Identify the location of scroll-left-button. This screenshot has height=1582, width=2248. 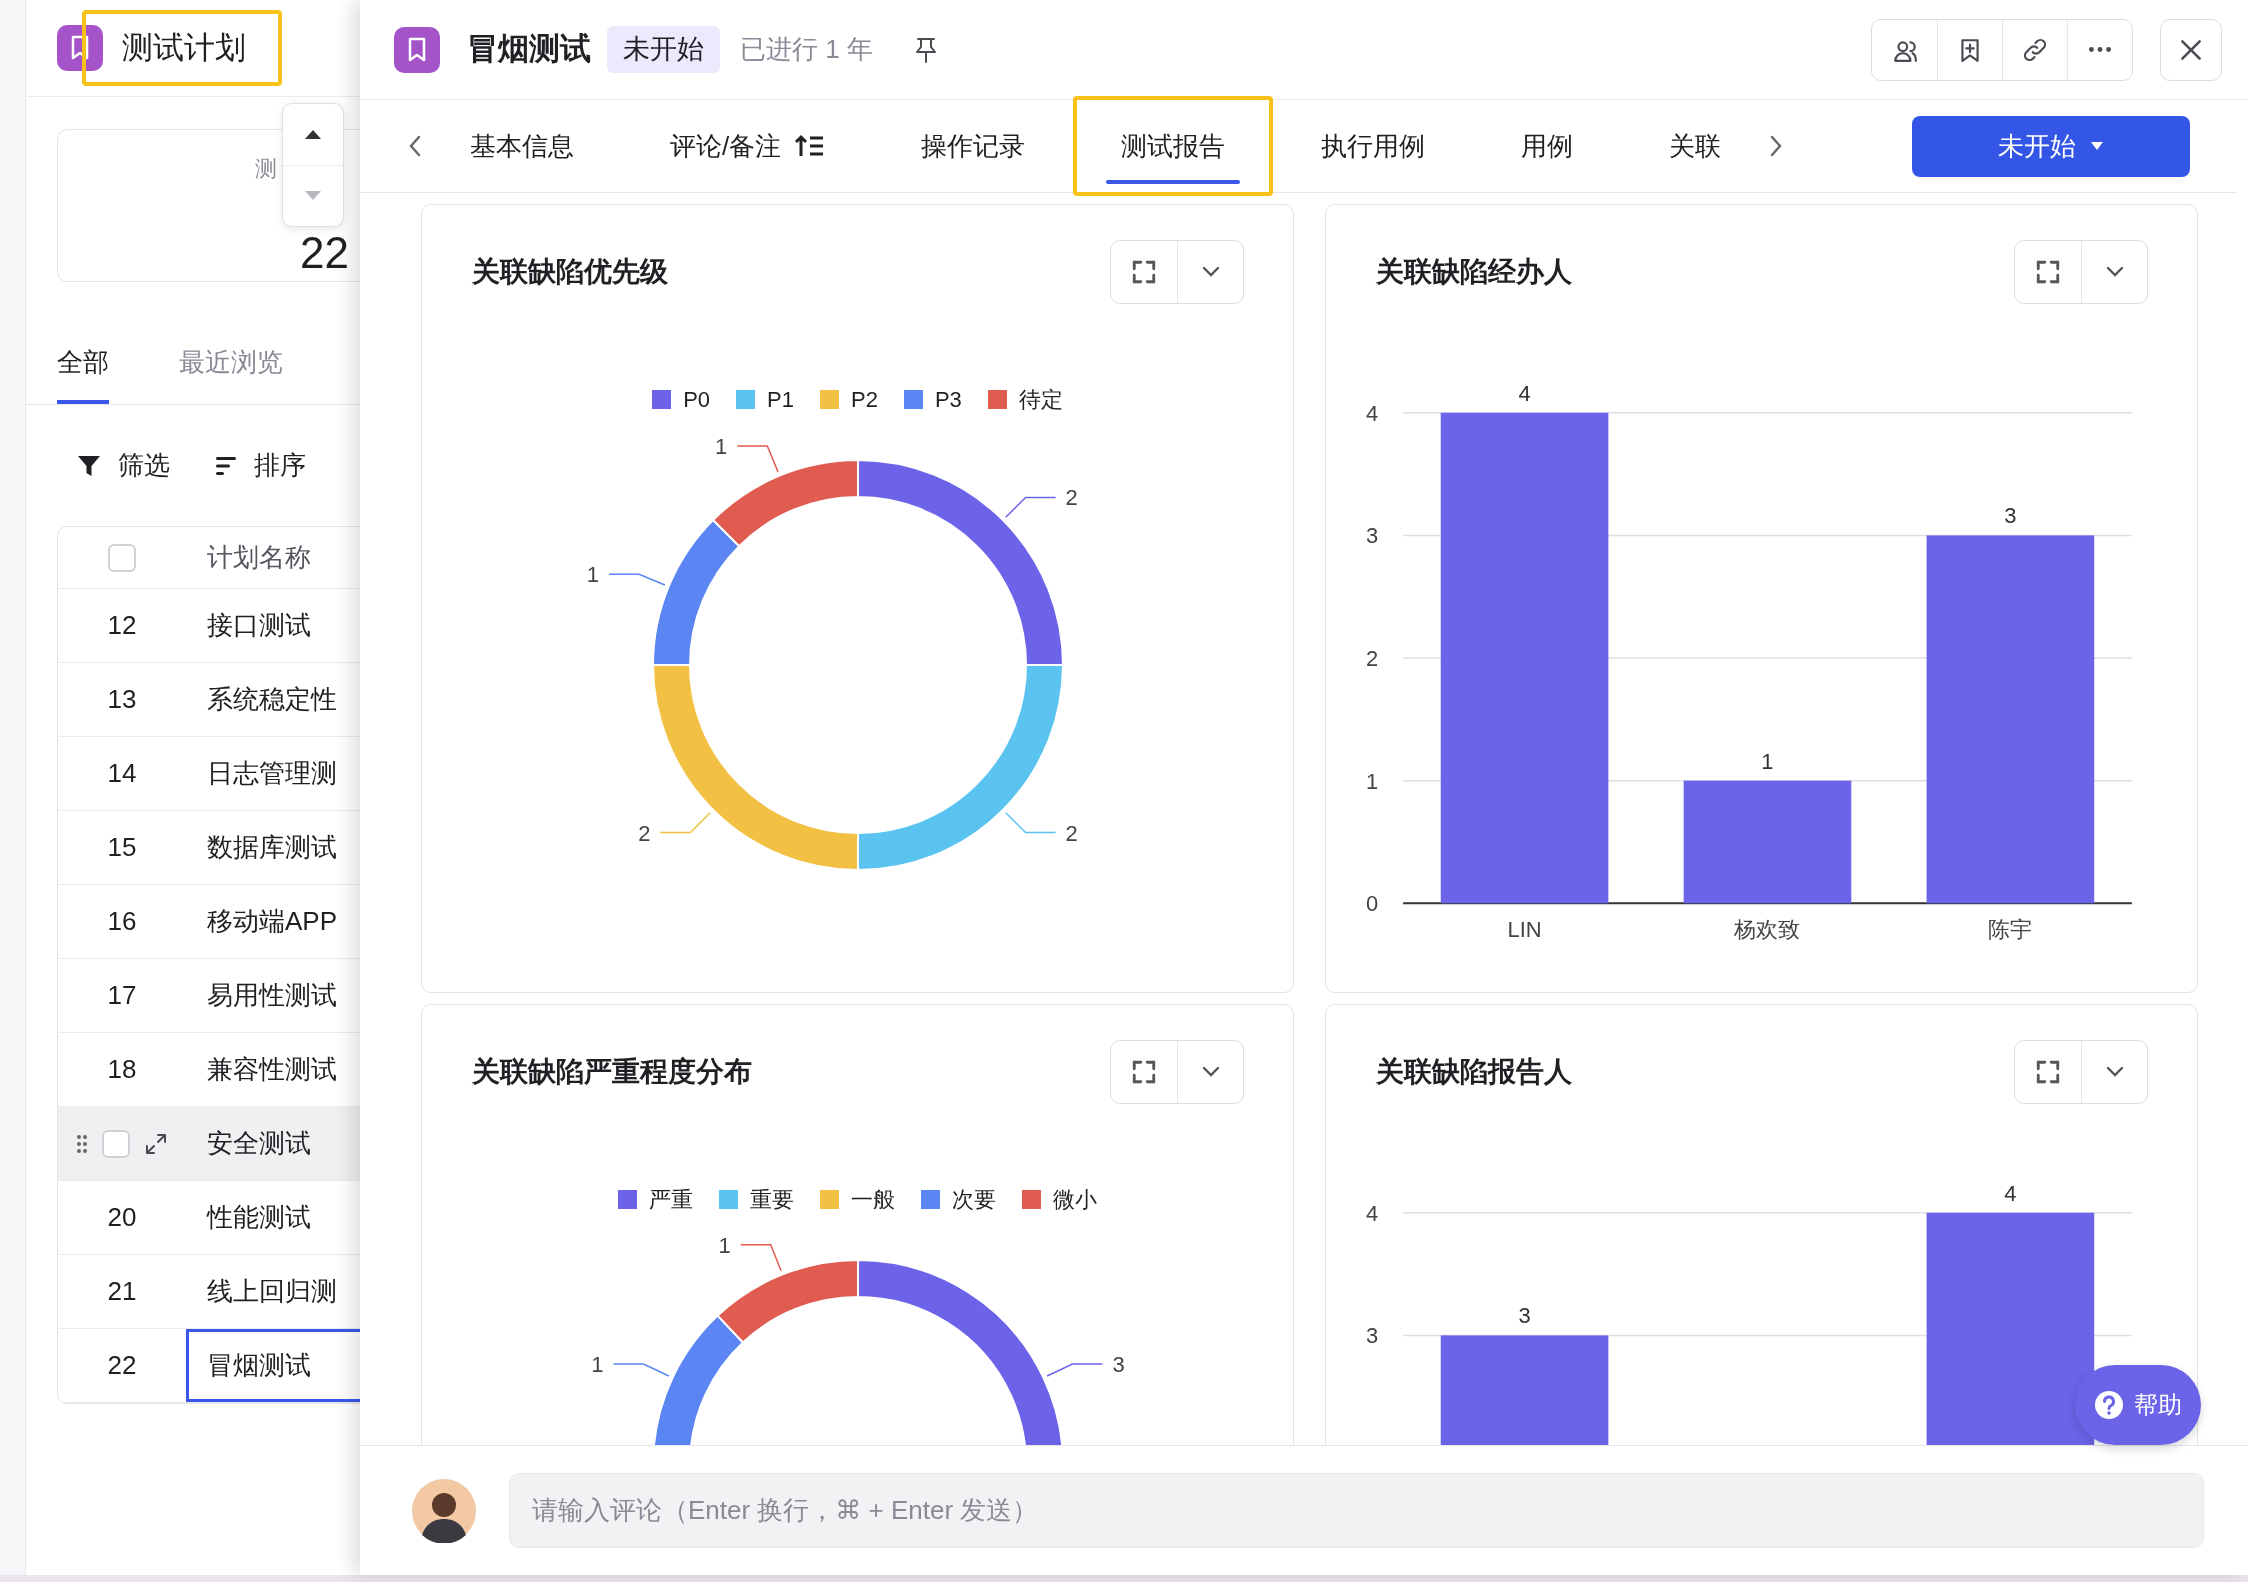
(415, 146).